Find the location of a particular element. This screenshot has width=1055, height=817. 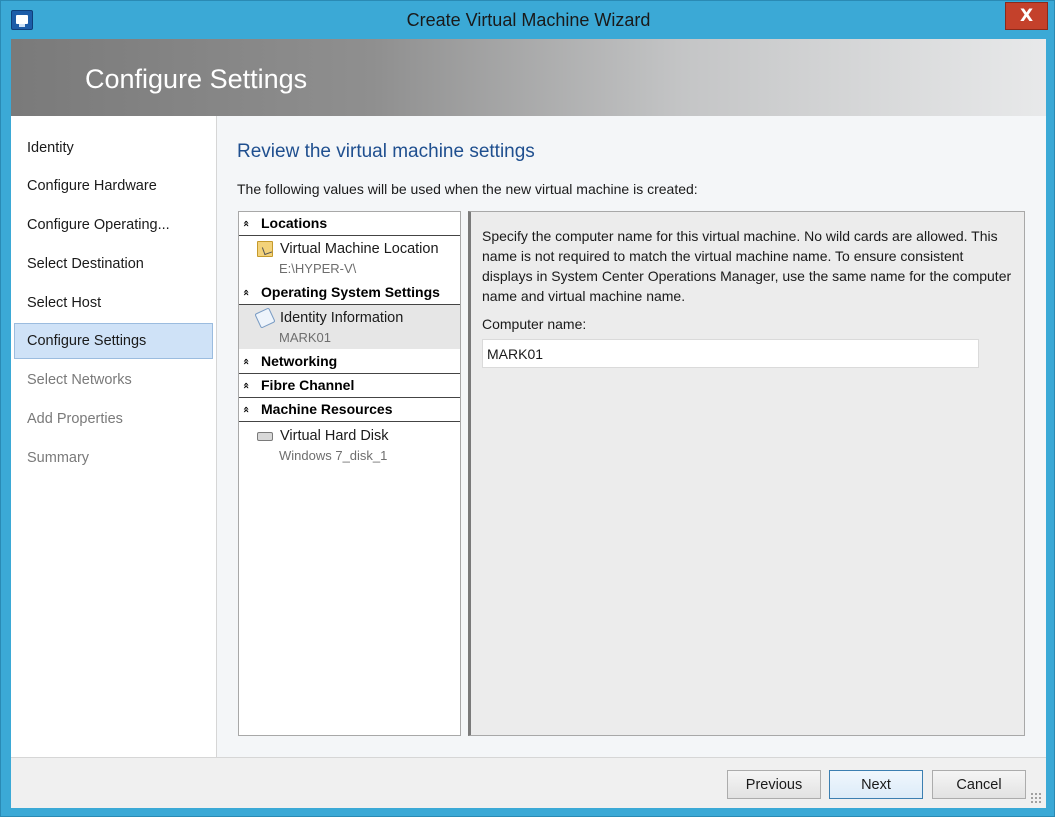

computer-name-input is located at coordinates (730, 353).